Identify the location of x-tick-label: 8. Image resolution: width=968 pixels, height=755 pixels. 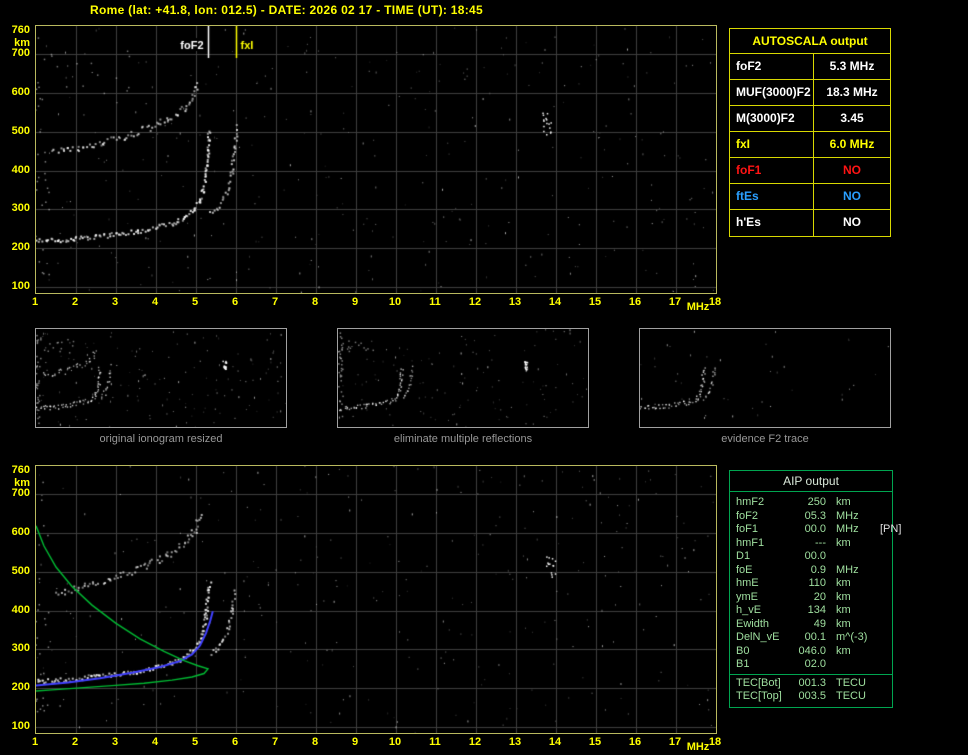
(315, 742).